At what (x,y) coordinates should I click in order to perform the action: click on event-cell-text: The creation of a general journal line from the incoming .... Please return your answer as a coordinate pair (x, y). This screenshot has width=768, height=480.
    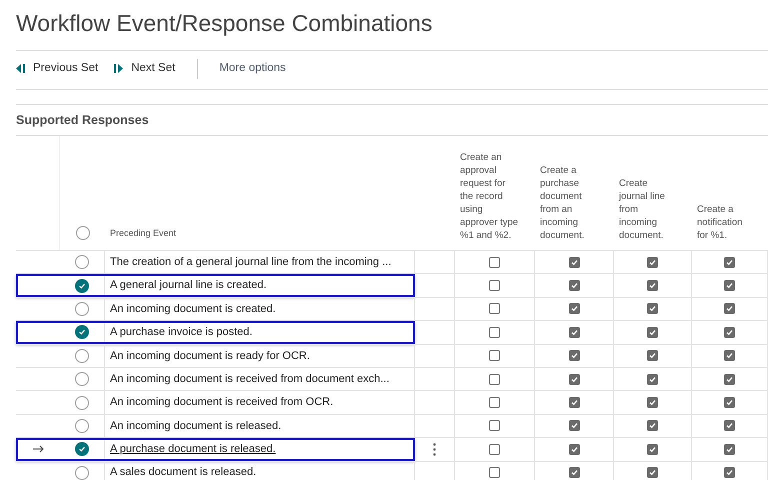
    Looking at the image, I should click on (251, 262).